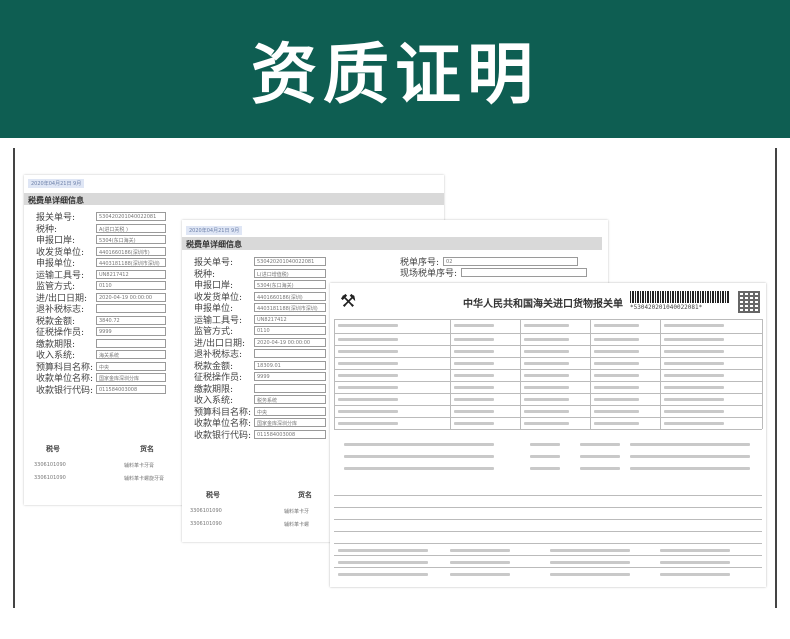 The height and width of the screenshot is (639, 790). I want to click on side-field-site-seq: 现场税单序号:, so click(494, 272).